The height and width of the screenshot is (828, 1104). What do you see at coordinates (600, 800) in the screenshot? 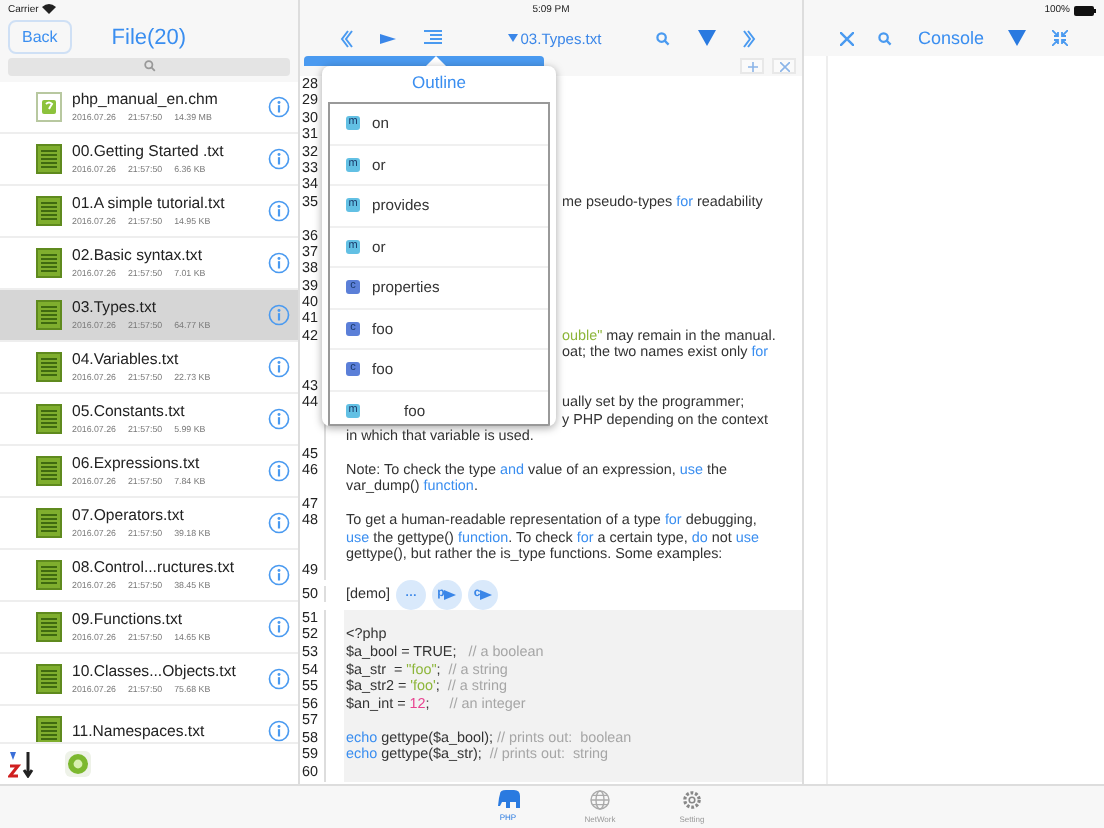
I see `globe-icon` at bounding box center [600, 800].